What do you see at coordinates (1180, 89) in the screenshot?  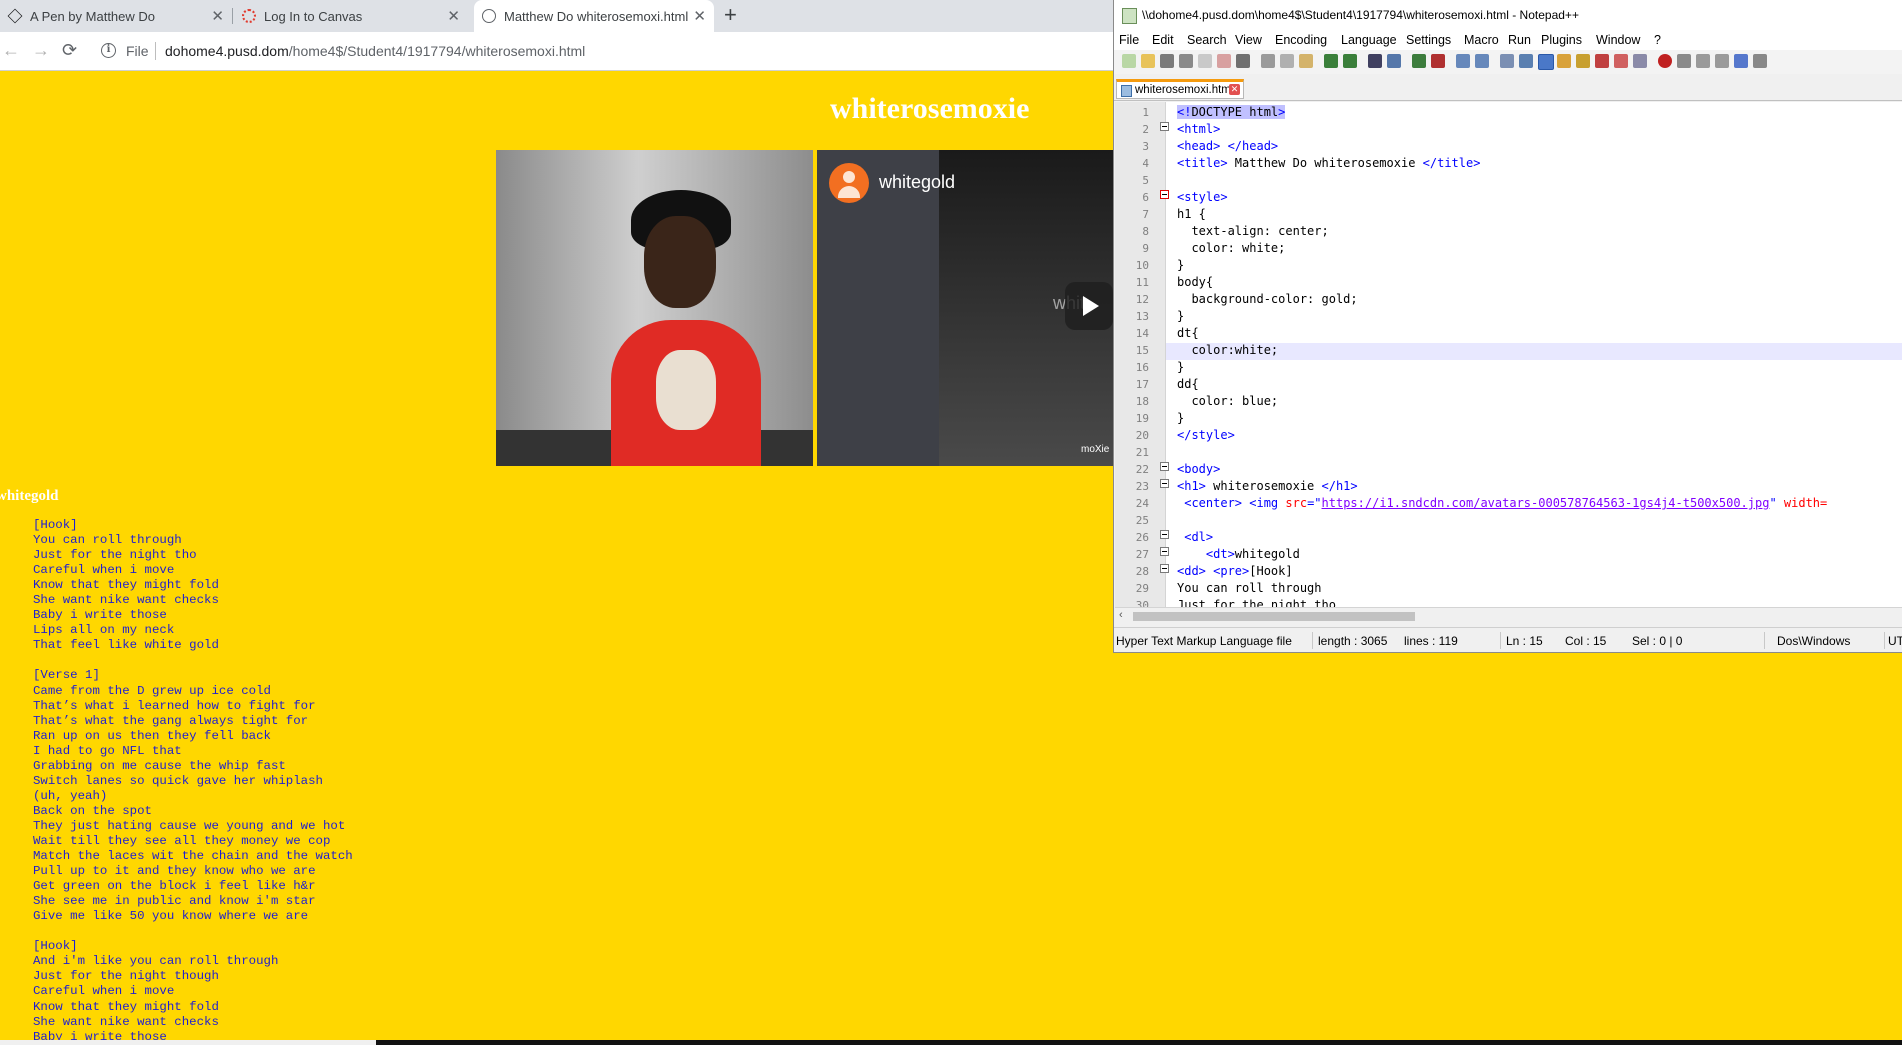 I see `file-tab: whiterosemoxi.html ✕` at bounding box center [1180, 89].